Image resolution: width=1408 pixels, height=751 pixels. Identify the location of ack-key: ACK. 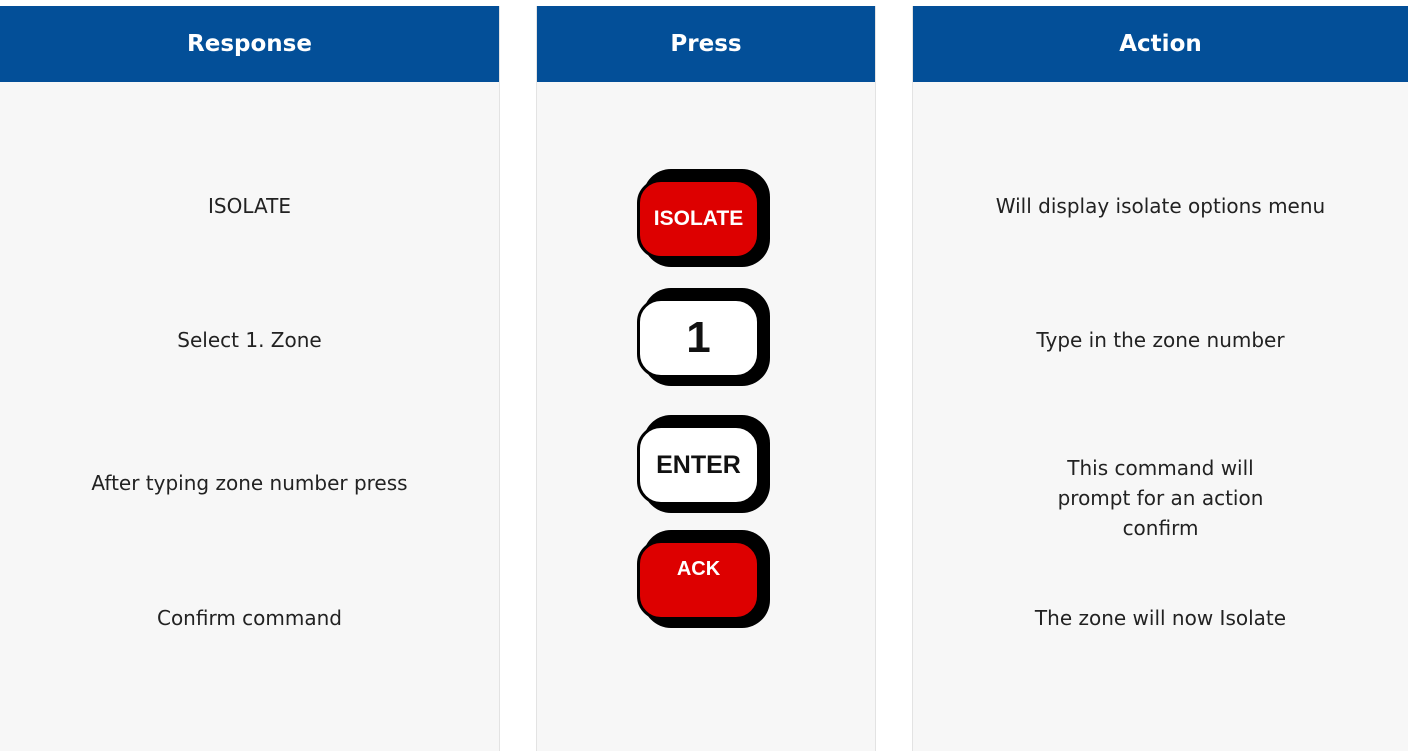
(707, 580).